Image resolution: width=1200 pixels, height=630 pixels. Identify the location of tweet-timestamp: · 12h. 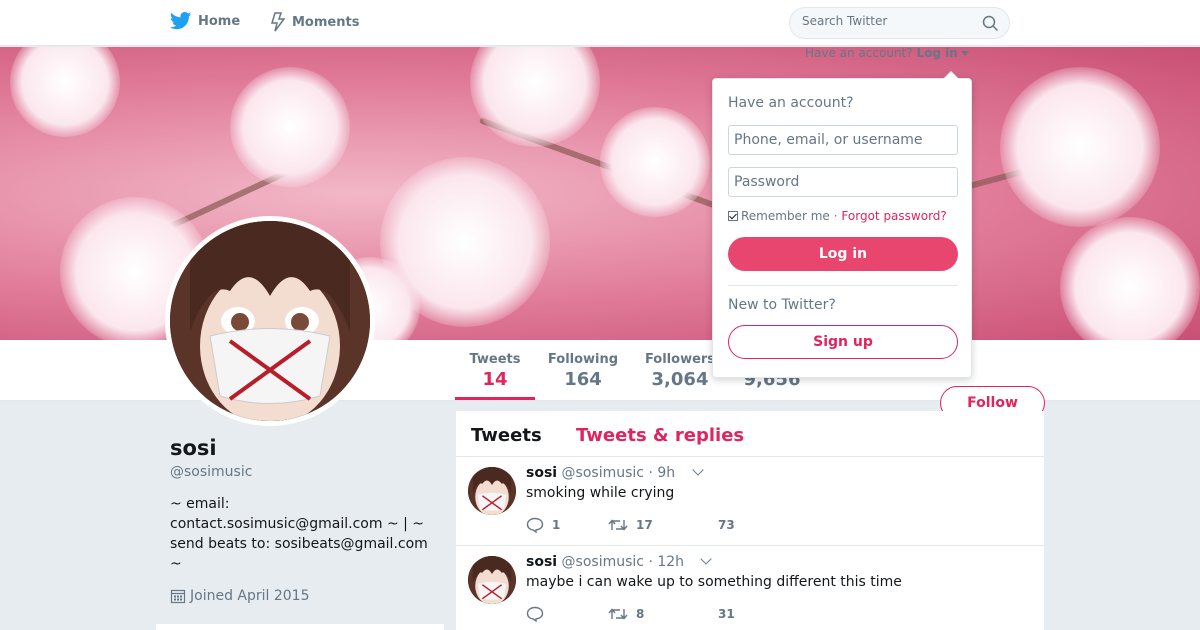
(666, 562).